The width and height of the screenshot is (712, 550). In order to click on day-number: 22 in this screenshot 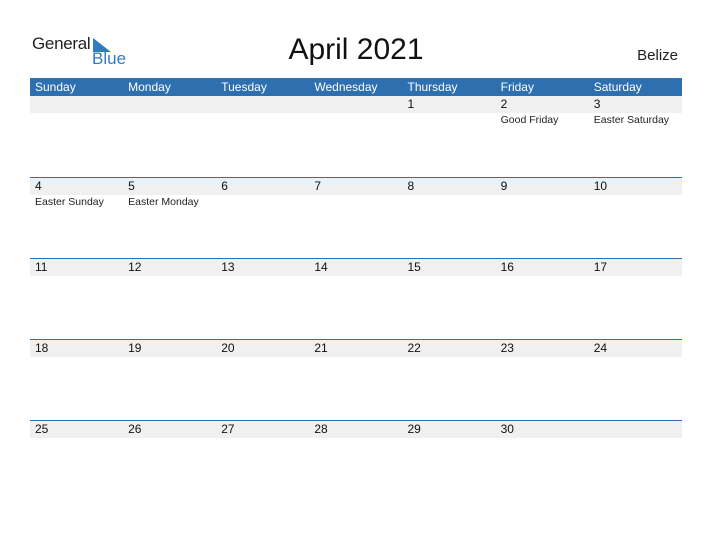, I will do `click(414, 348)`.